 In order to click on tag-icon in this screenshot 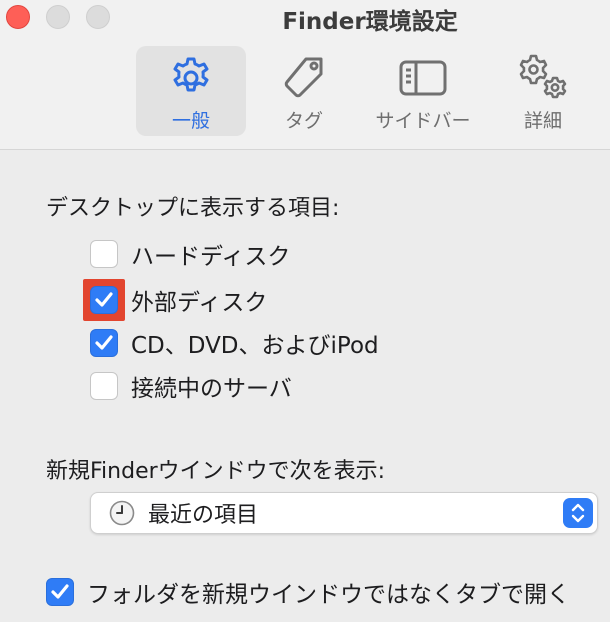, I will do `click(304, 78)`.